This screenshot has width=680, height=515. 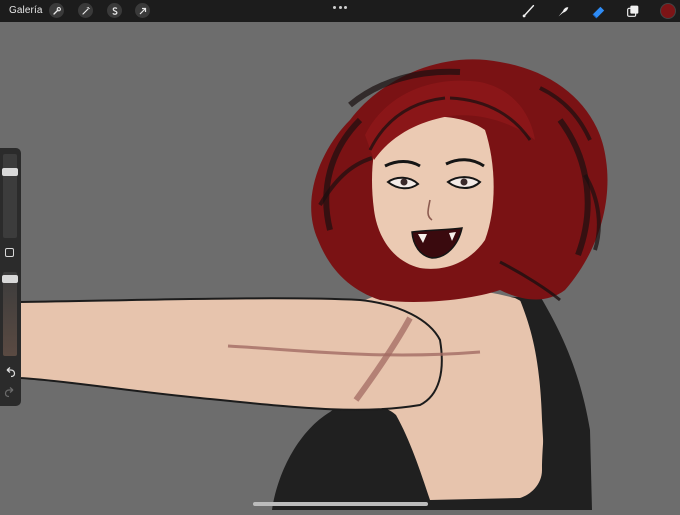 What do you see at coordinates (9, 252) in the screenshot?
I see `square-icon` at bounding box center [9, 252].